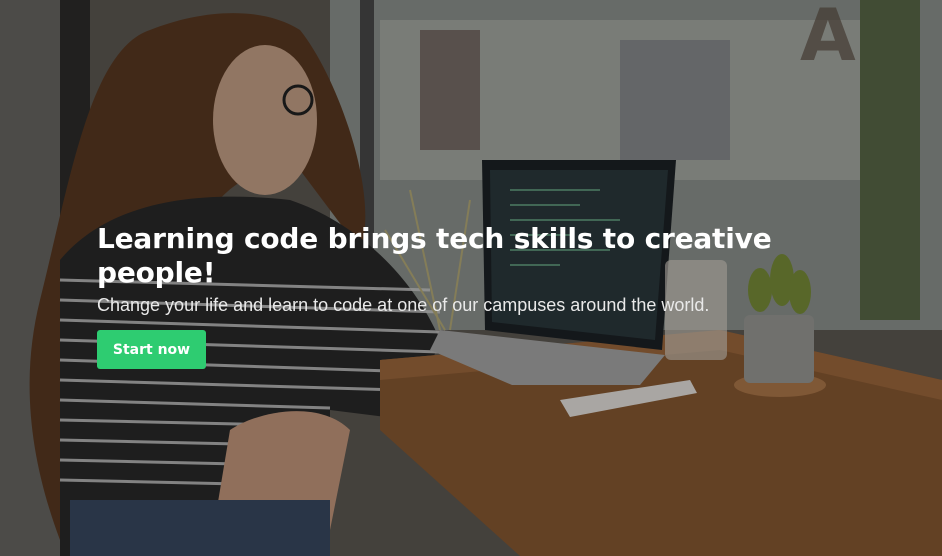 The image size is (942, 556). I want to click on start-now-button: Start now, so click(151, 349).